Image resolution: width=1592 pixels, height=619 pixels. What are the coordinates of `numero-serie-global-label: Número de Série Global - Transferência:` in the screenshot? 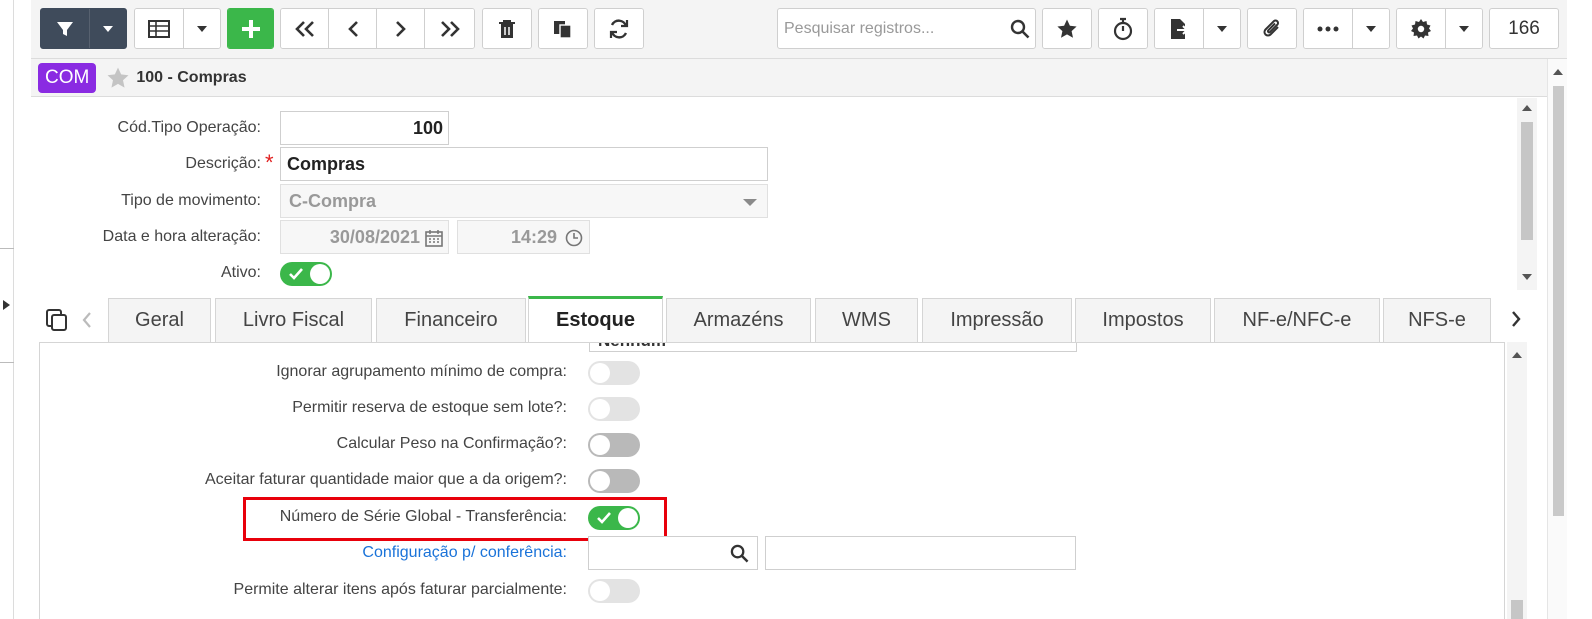 It's located at (423, 516).